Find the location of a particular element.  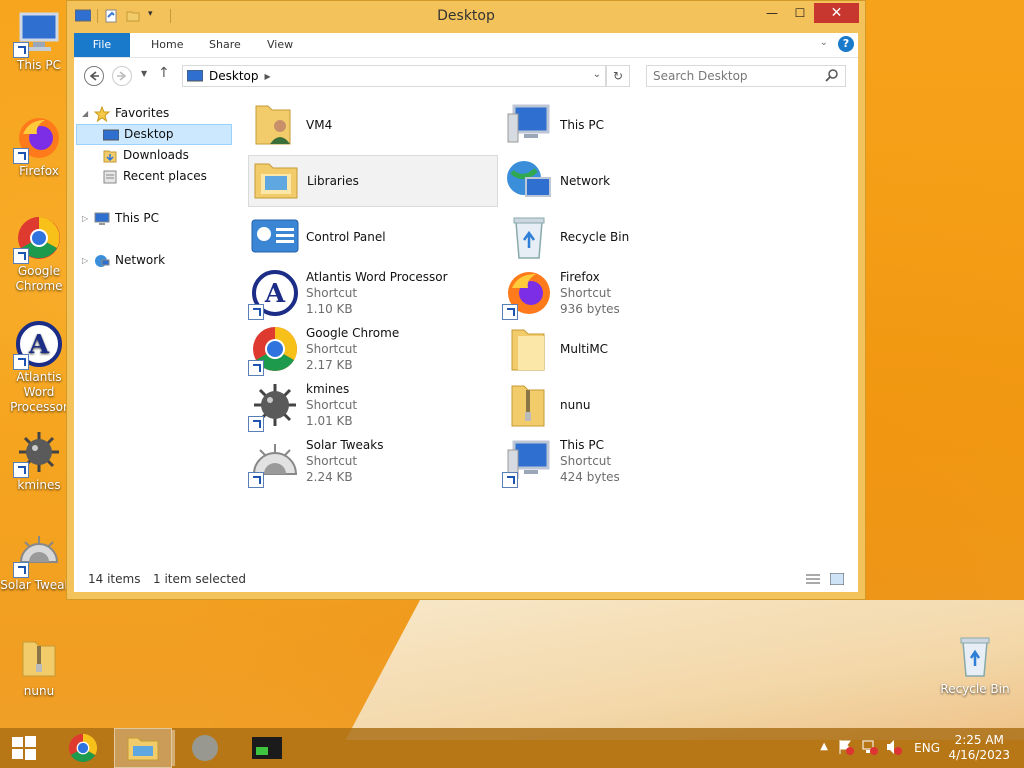

file-item-firefox: Firefox Shortcut 936 bytes is located at coordinates (627, 293).